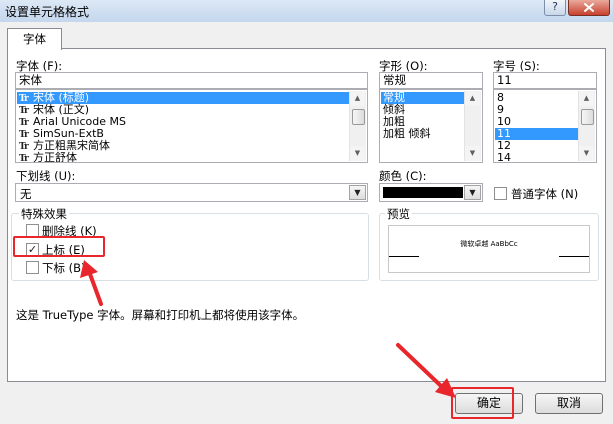 The height and width of the screenshot is (424, 613). What do you see at coordinates (423, 192) in the screenshot?
I see `color-swatch` at bounding box center [423, 192].